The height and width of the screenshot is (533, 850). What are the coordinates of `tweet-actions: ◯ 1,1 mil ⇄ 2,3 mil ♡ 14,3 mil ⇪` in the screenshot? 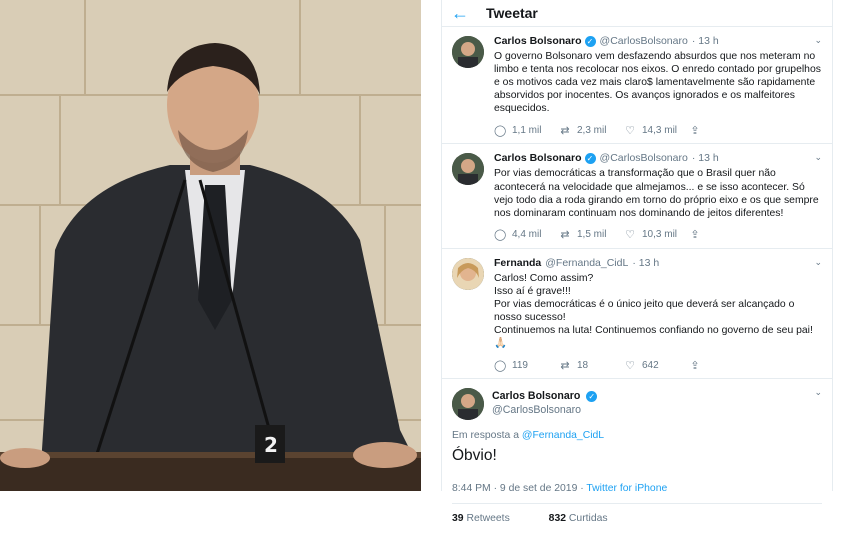 It's located at (658, 130).